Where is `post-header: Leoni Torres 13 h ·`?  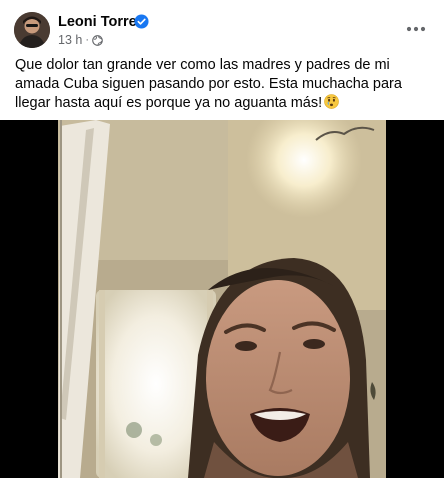 post-header: Leoni Torres 13 h · is located at coordinates (222, 31).